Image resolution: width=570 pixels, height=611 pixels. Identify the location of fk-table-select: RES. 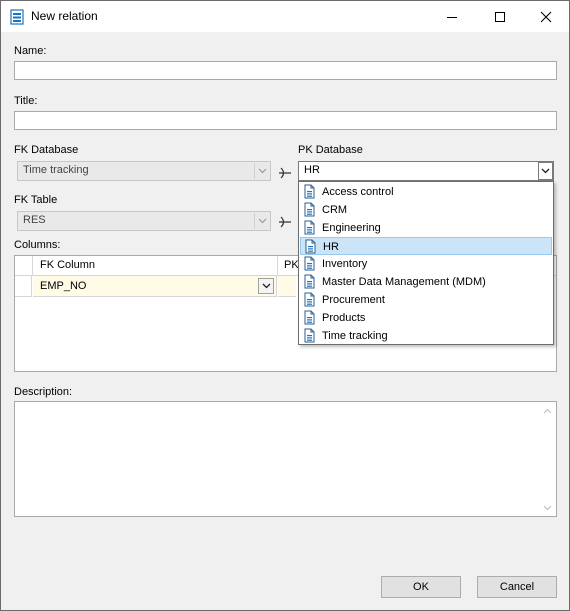
(144, 221).